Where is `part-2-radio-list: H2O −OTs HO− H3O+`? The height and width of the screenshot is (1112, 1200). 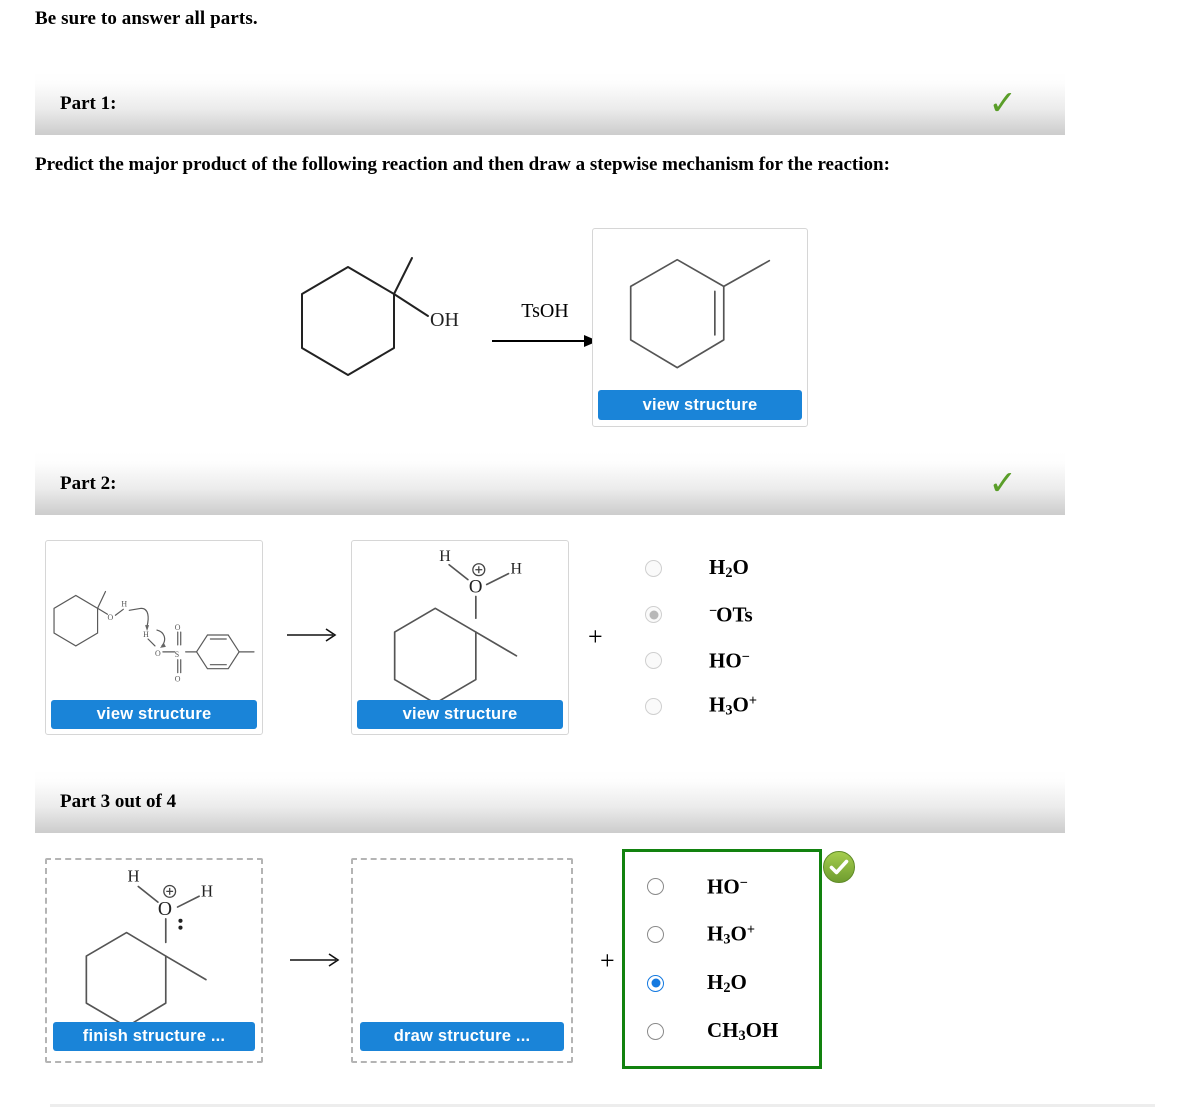 part-2-radio-list: H2O −OTs HO− H3O+ is located at coordinates (770, 637).